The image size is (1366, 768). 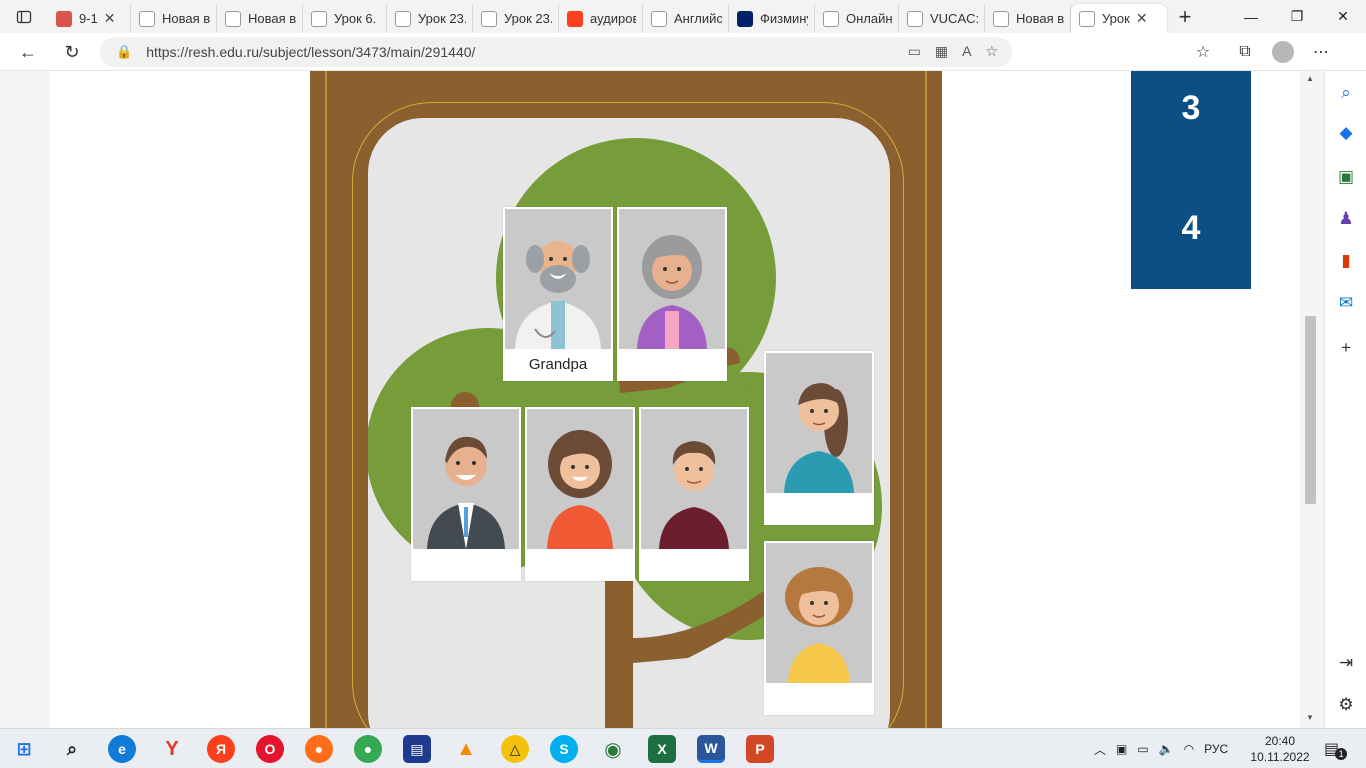 I want to click on yandex-icon: Я, so click(x=221, y=749).